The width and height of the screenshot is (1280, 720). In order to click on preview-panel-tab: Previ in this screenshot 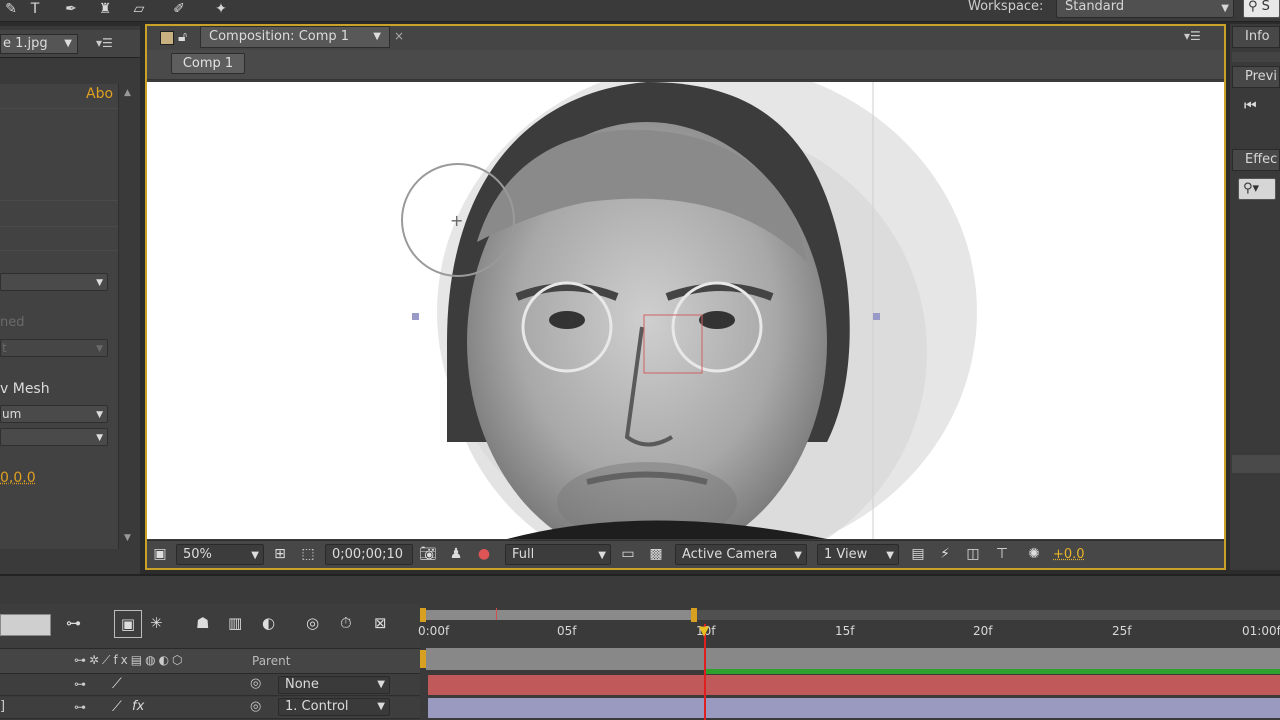, I will do `click(1256, 77)`.